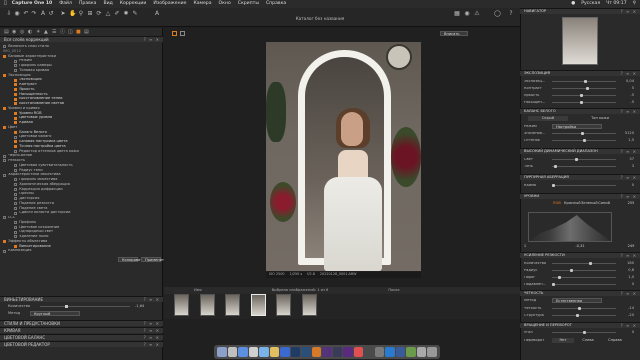  I want to click on search-icon: ⚲, so click(634, 4).